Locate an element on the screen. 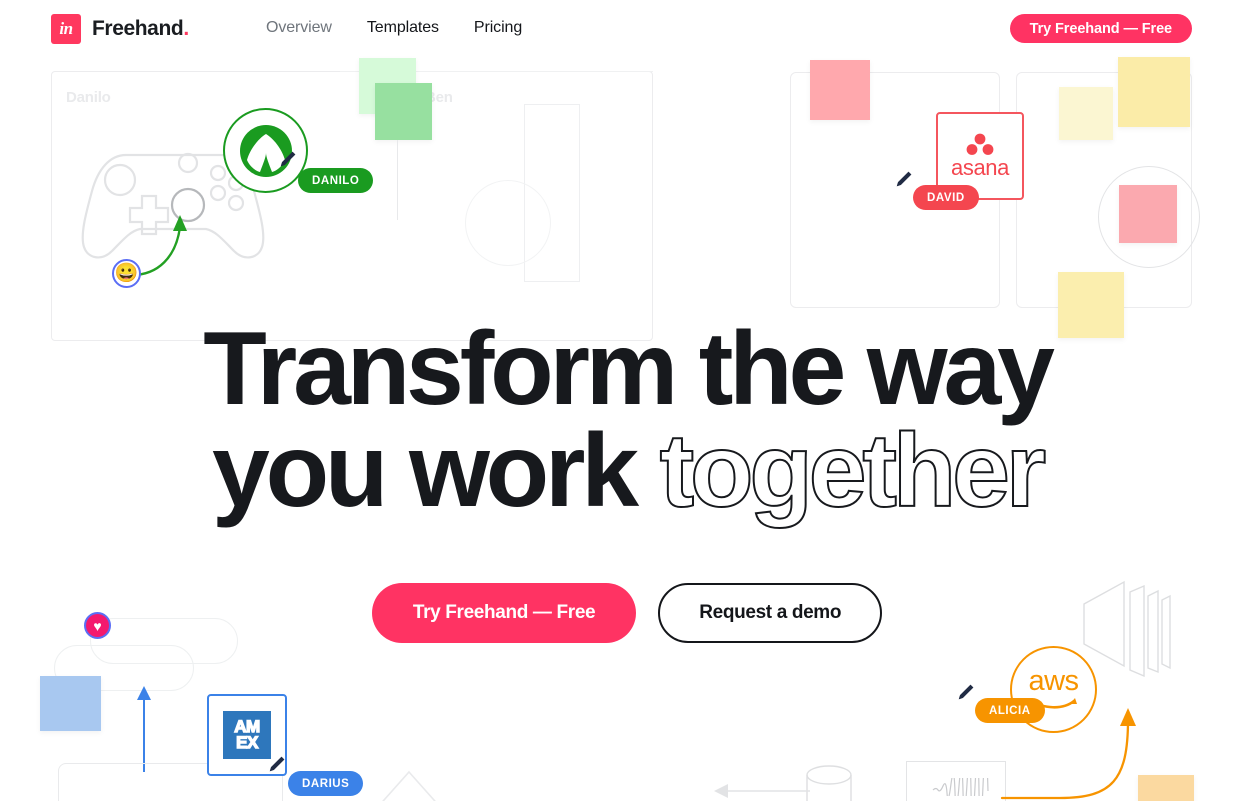 This screenshot has width=1254, height=801. invision-mark-icon: in is located at coordinates (66, 29).